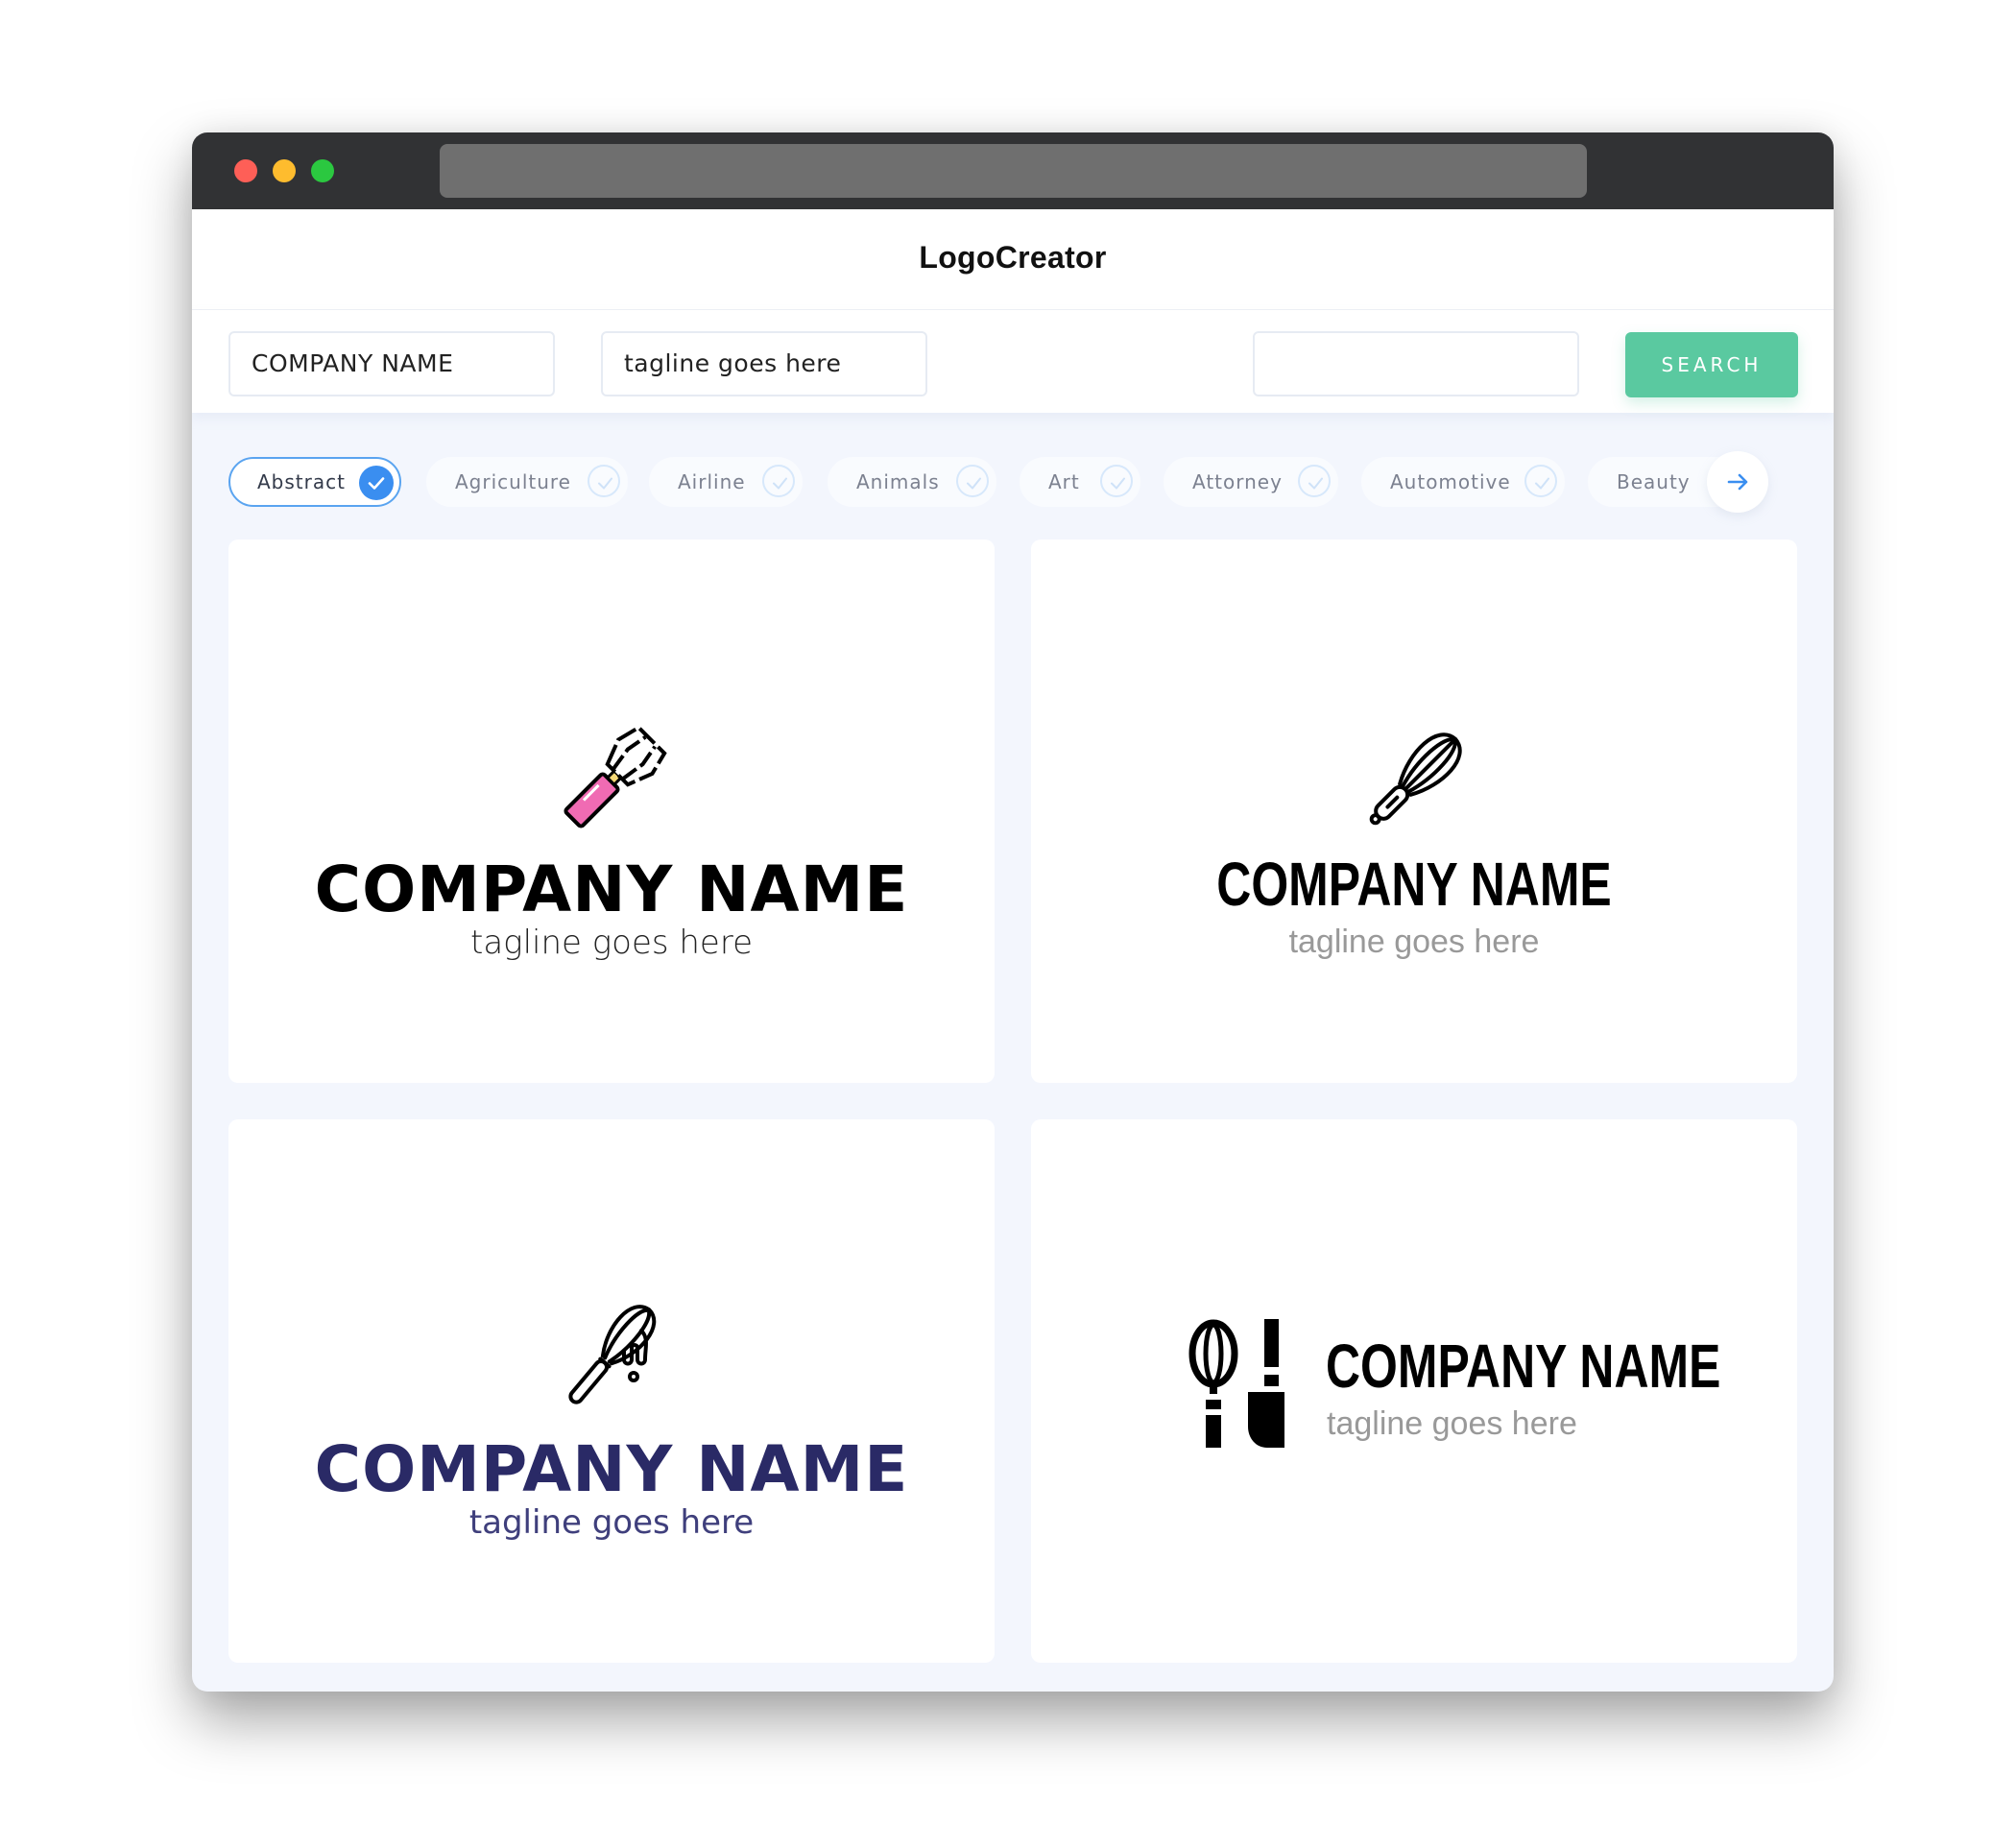 Image resolution: width=2016 pixels, height=1824 pixels. What do you see at coordinates (615, 776) in the screenshot?
I see `whisk-pink-handle-icon` at bounding box center [615, 776].